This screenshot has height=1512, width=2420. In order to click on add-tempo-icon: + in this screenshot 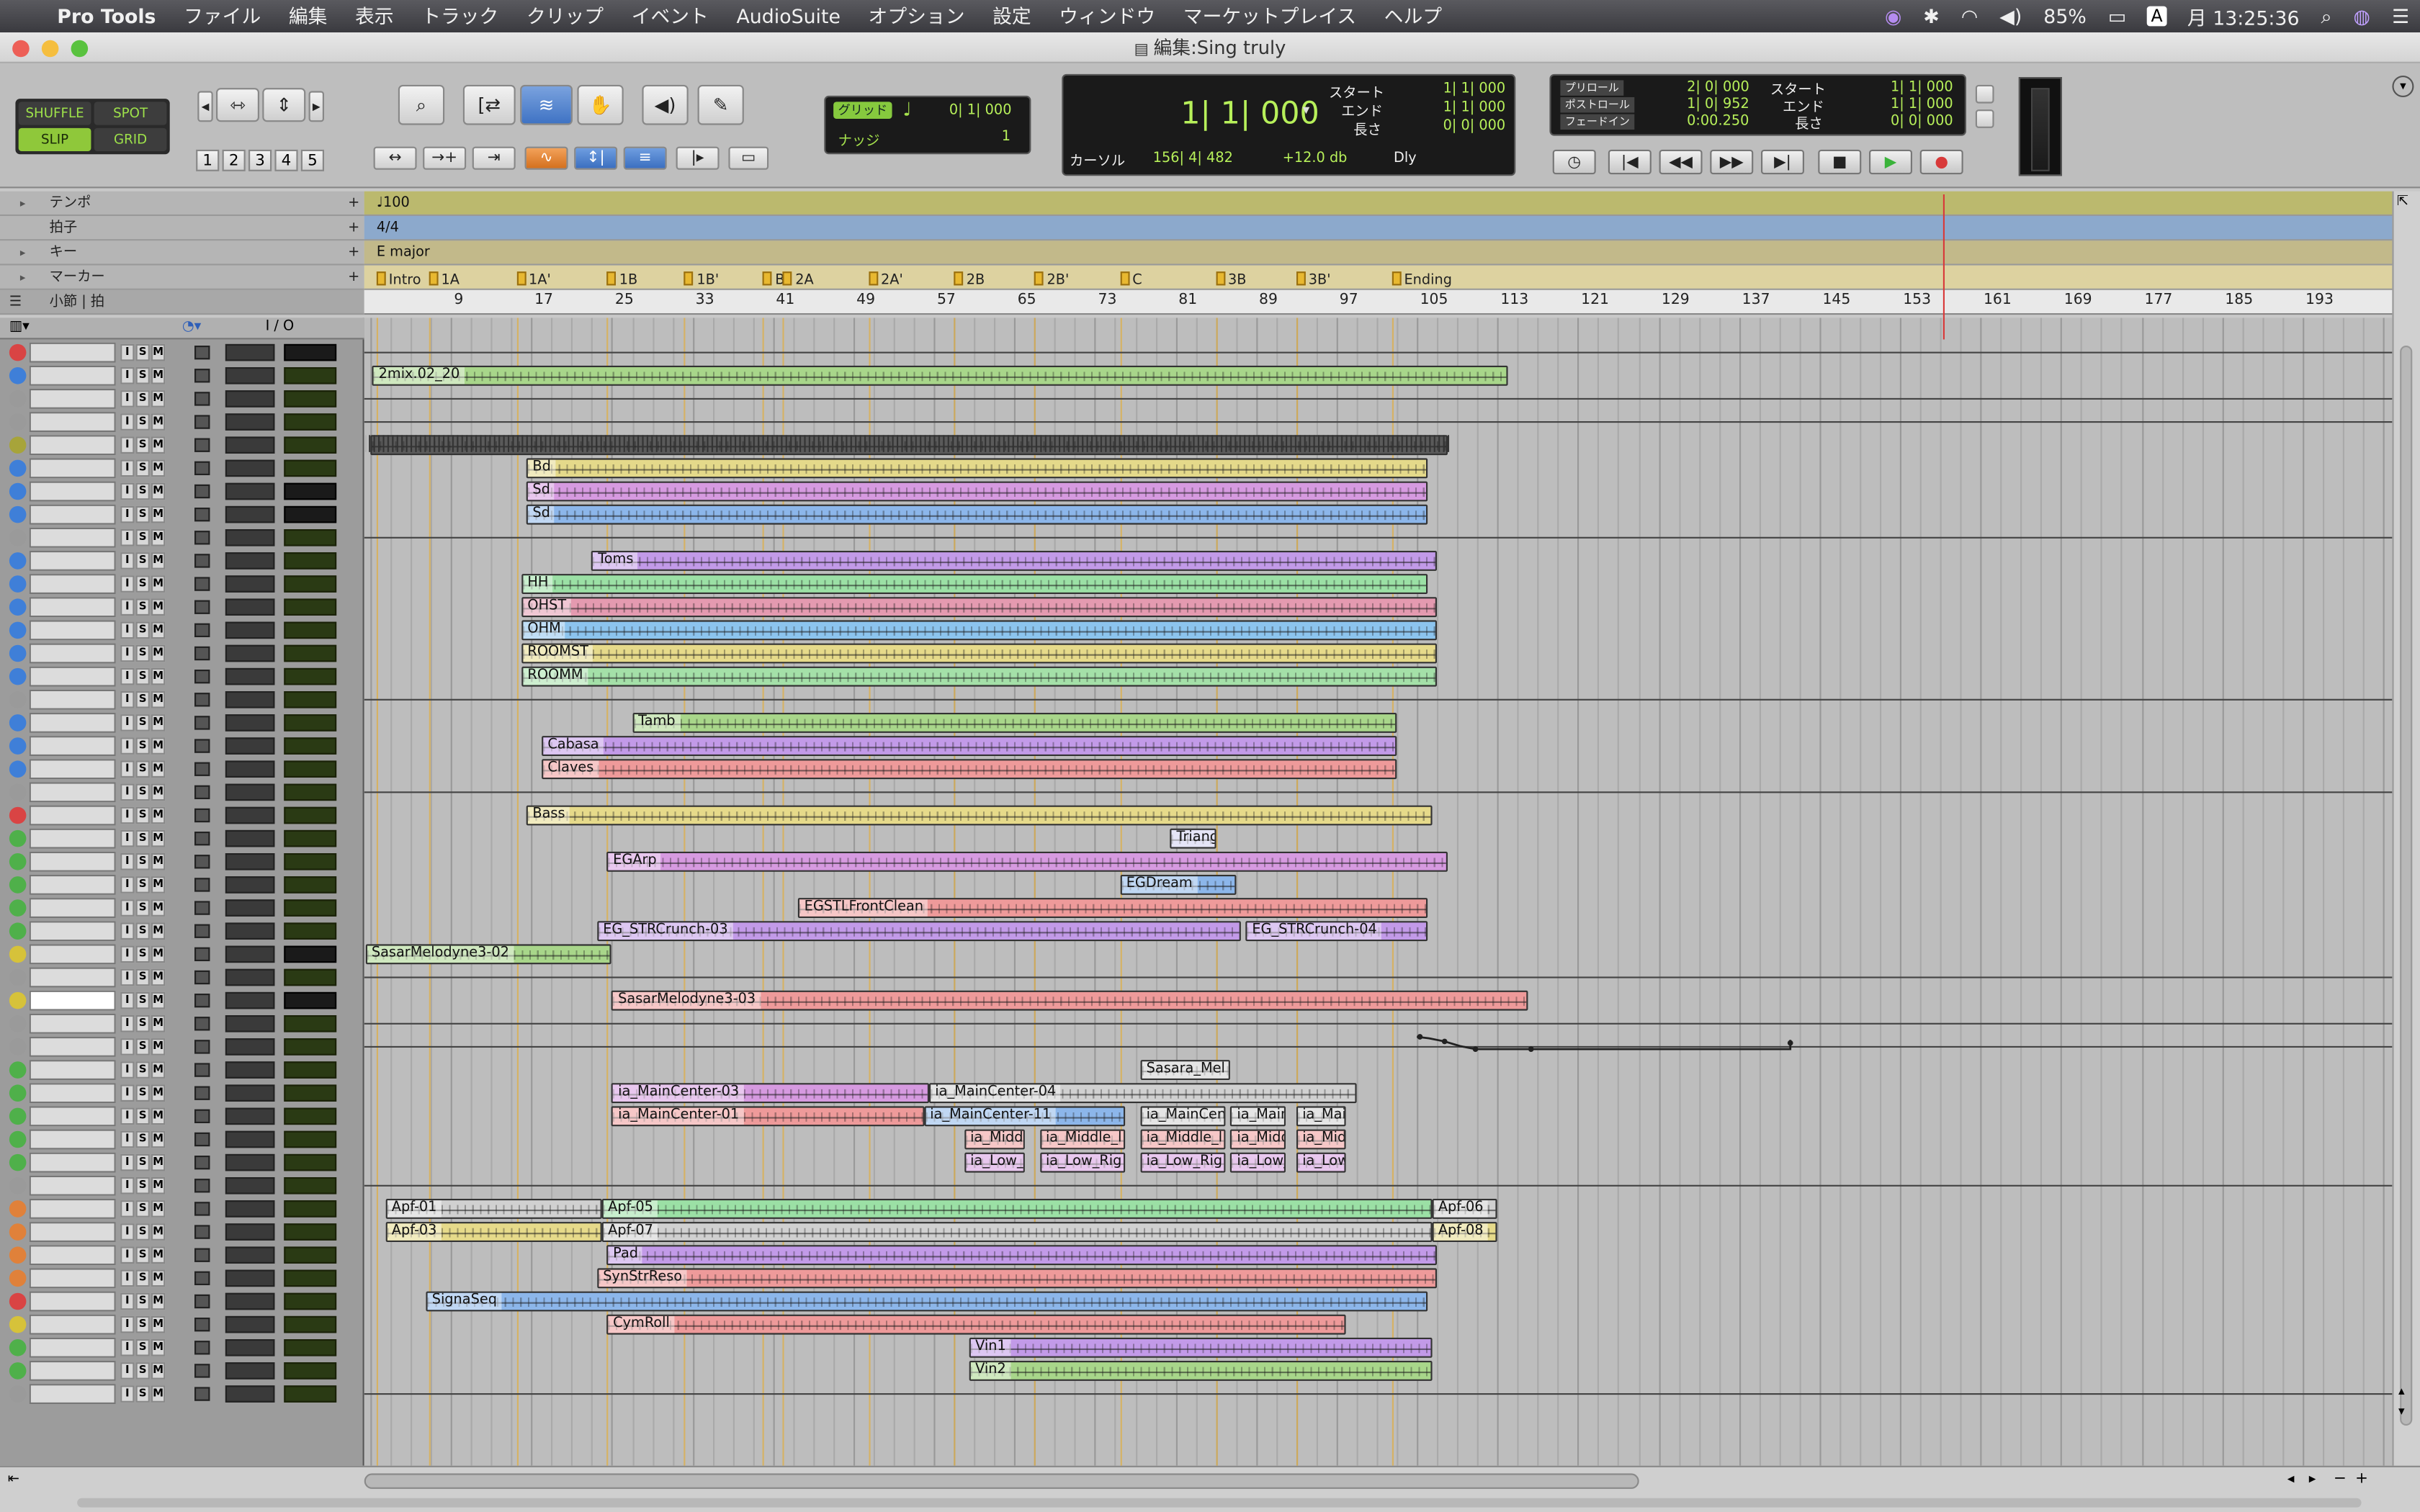, I will do `click(353, 204)`.